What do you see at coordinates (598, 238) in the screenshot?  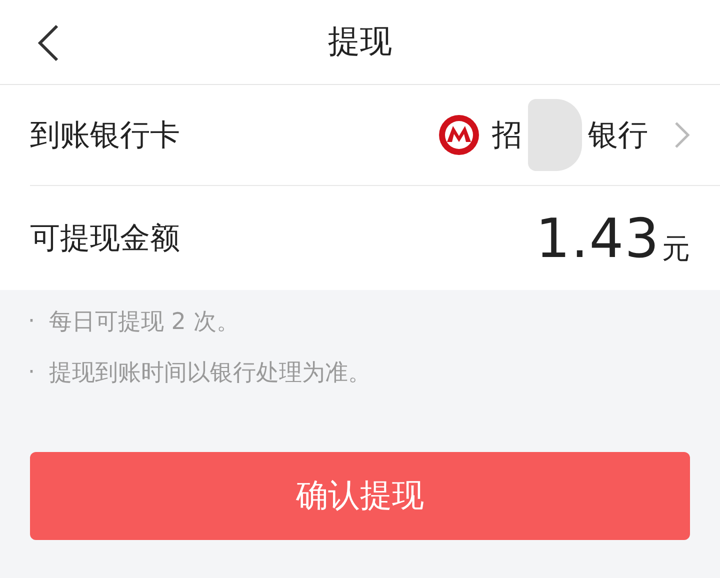 I see `amount-value: 1.43` at bounding box center [598, 238].